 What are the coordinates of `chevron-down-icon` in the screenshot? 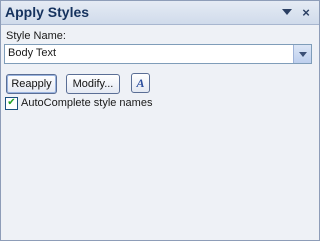 It's located at (302, 54).